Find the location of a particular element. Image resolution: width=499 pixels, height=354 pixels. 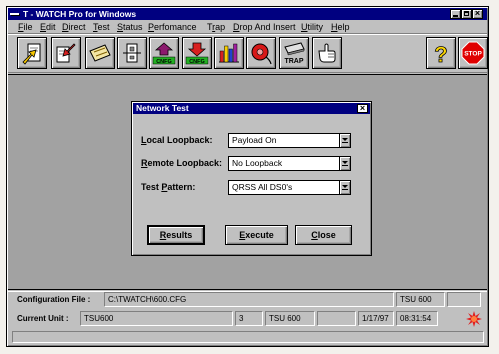

unit-number-field: 3 is located at coordinates (249, 318).